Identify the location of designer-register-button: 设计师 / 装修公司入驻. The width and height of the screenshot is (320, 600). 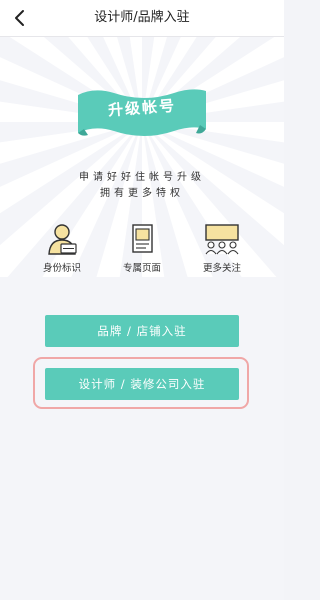
(142, 384).